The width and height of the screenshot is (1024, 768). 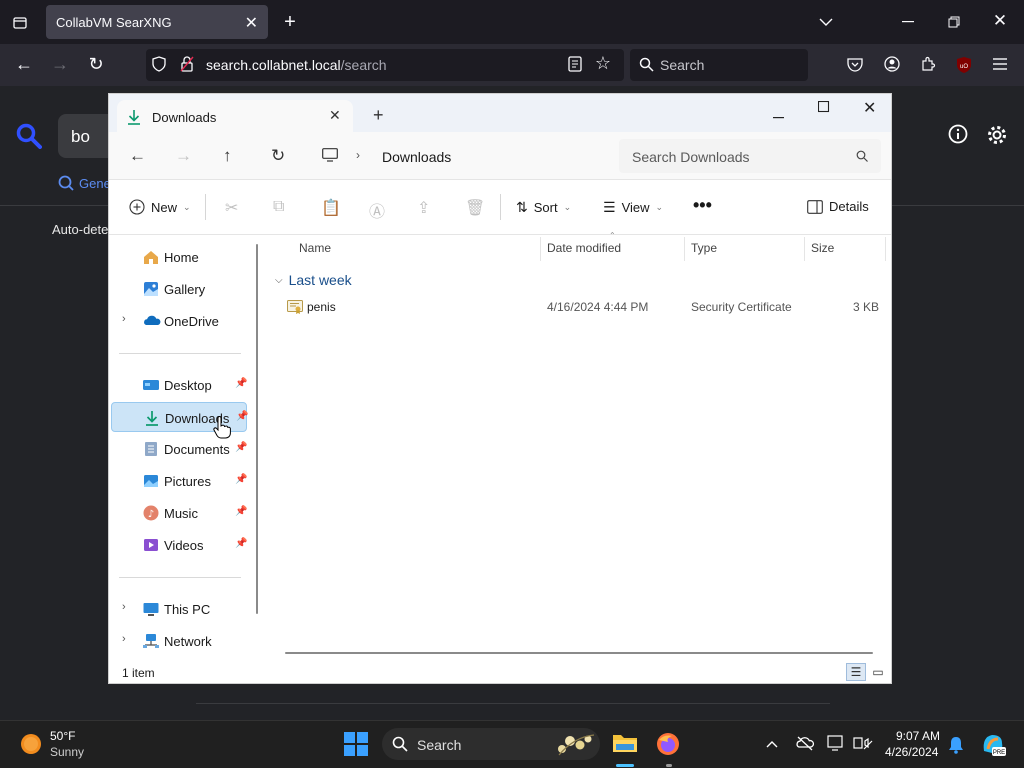 I want to click on column-header-type: Type, so click(x=704, y=248).